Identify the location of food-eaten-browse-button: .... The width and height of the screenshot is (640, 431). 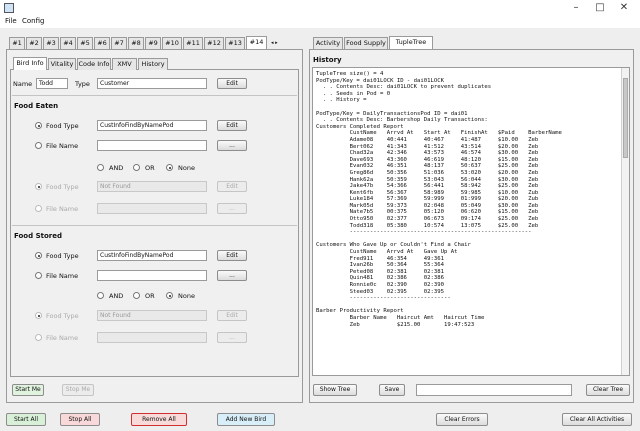
(232, 145).